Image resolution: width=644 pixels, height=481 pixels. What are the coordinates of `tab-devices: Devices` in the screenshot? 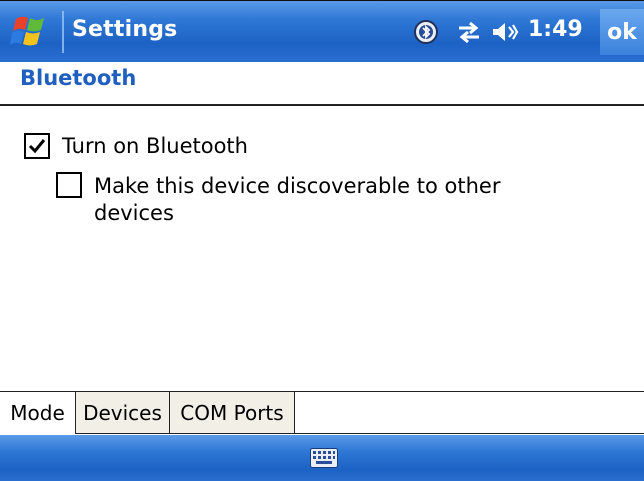 It's located at (123, 413).